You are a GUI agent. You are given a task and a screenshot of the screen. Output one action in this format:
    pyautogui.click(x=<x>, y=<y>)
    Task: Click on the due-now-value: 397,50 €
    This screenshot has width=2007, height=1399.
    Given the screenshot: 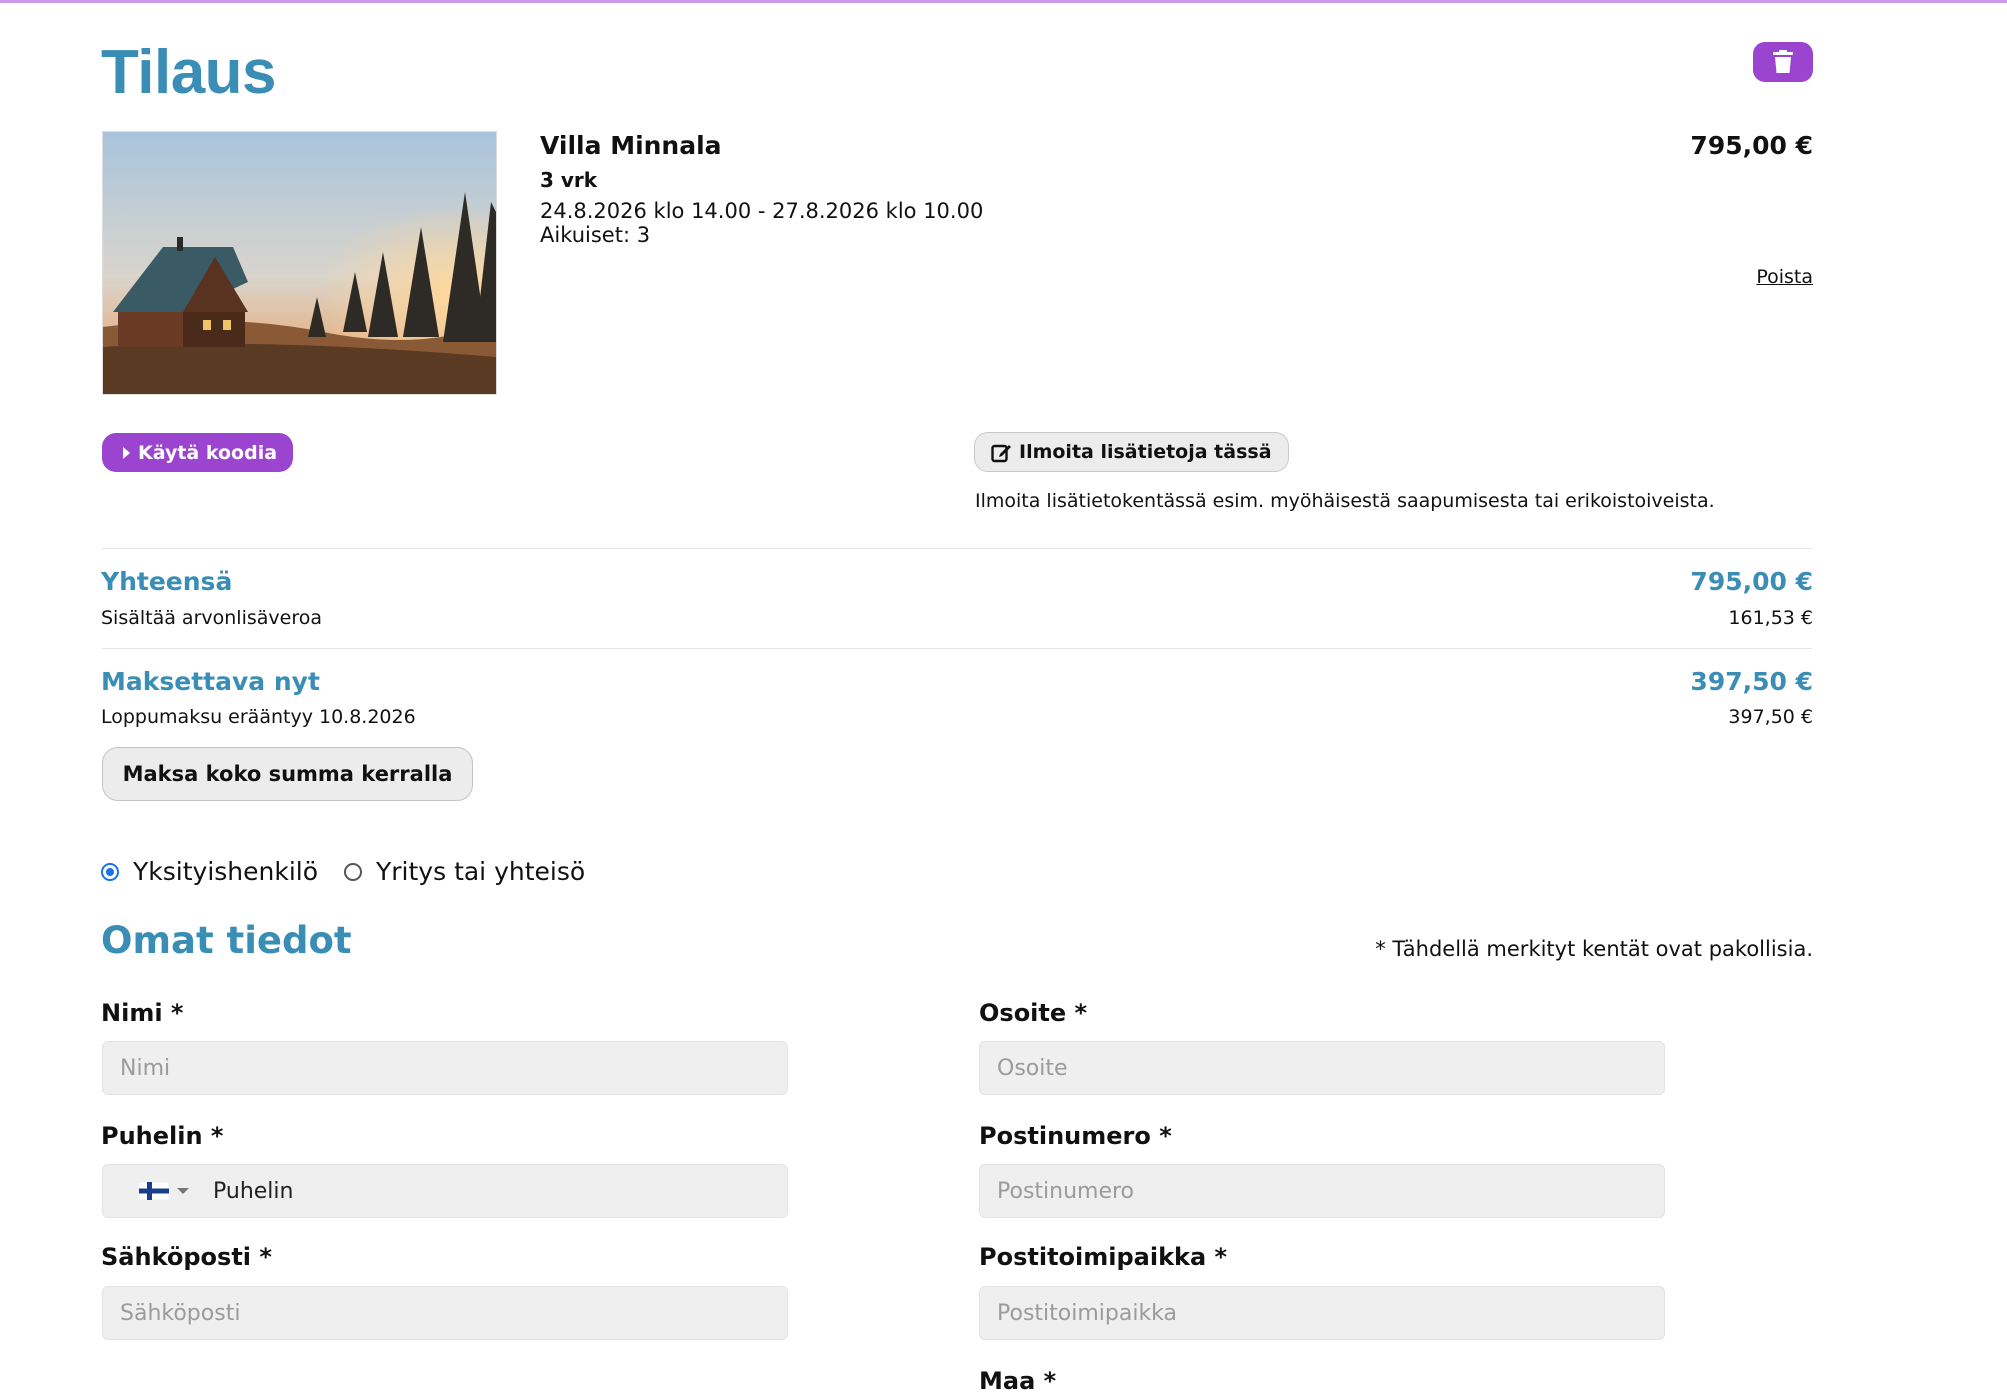 What is the action you would take?
    pyautogui.click(x=1751, y=681)
    